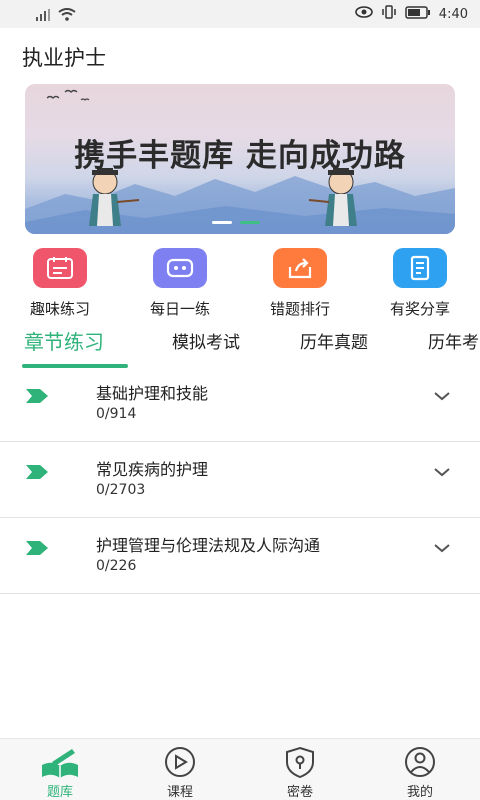 Image resolution: width=480 pixels, height=800 pixels. Describe the element at coordinates (60, 268) in the screenshot. I see `calendar-list-icon` at that location.